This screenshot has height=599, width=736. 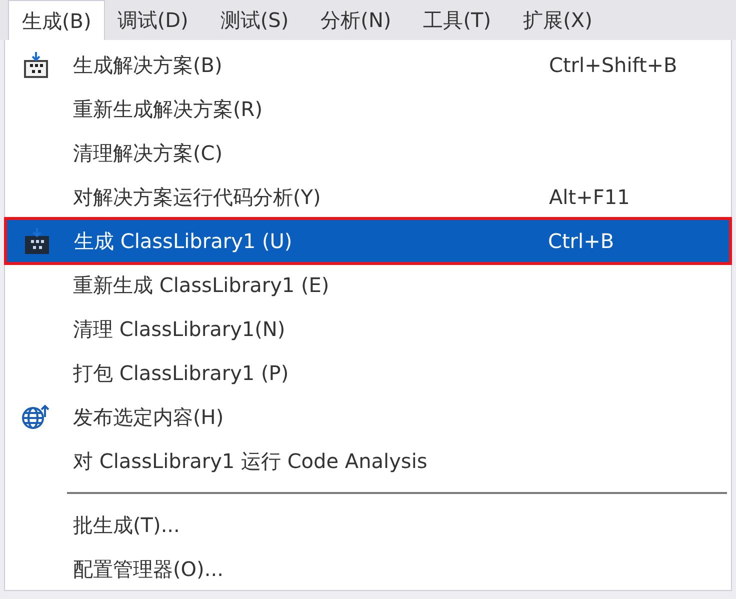 What do you see at coordinates (461, 20) in the screenshot?
I see `menu-bar-item: 工具(T)` at bounding box center [461, 20].